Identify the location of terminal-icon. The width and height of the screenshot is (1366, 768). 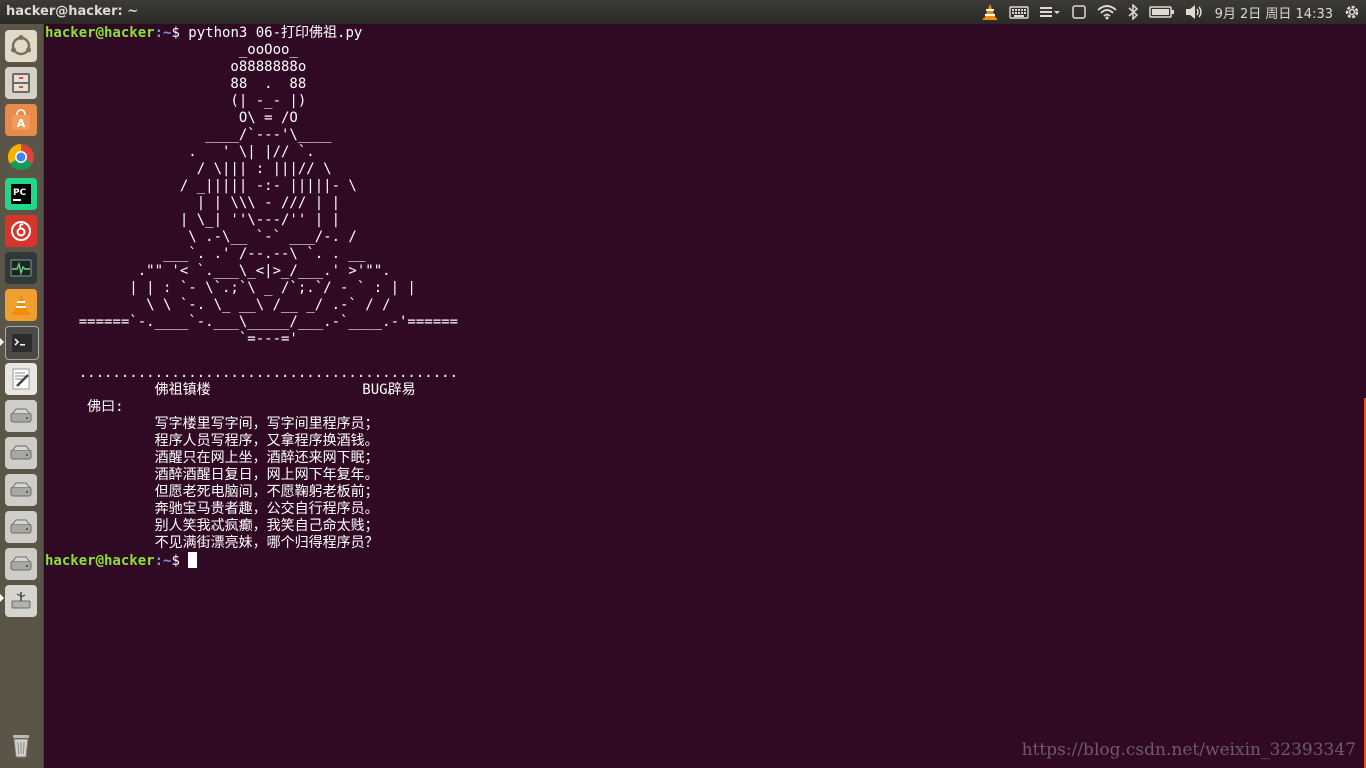
(22, 343).